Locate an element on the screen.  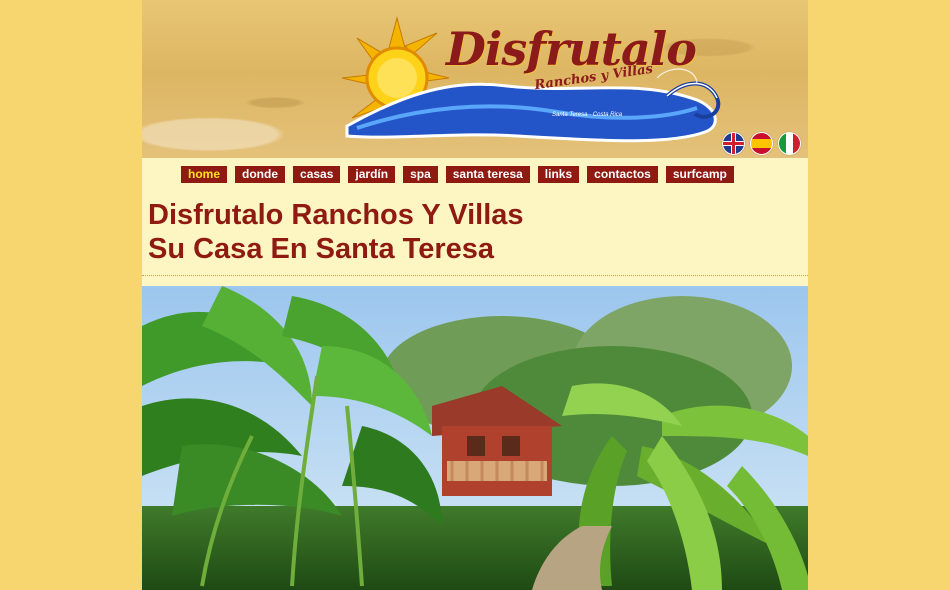
english-flag-icon is located at coordinates (733, 143).